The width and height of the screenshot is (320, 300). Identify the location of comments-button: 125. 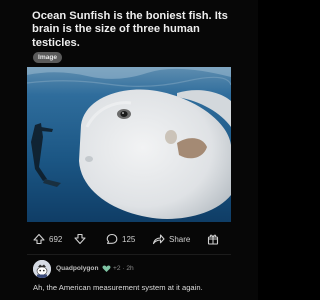
(120, 239).